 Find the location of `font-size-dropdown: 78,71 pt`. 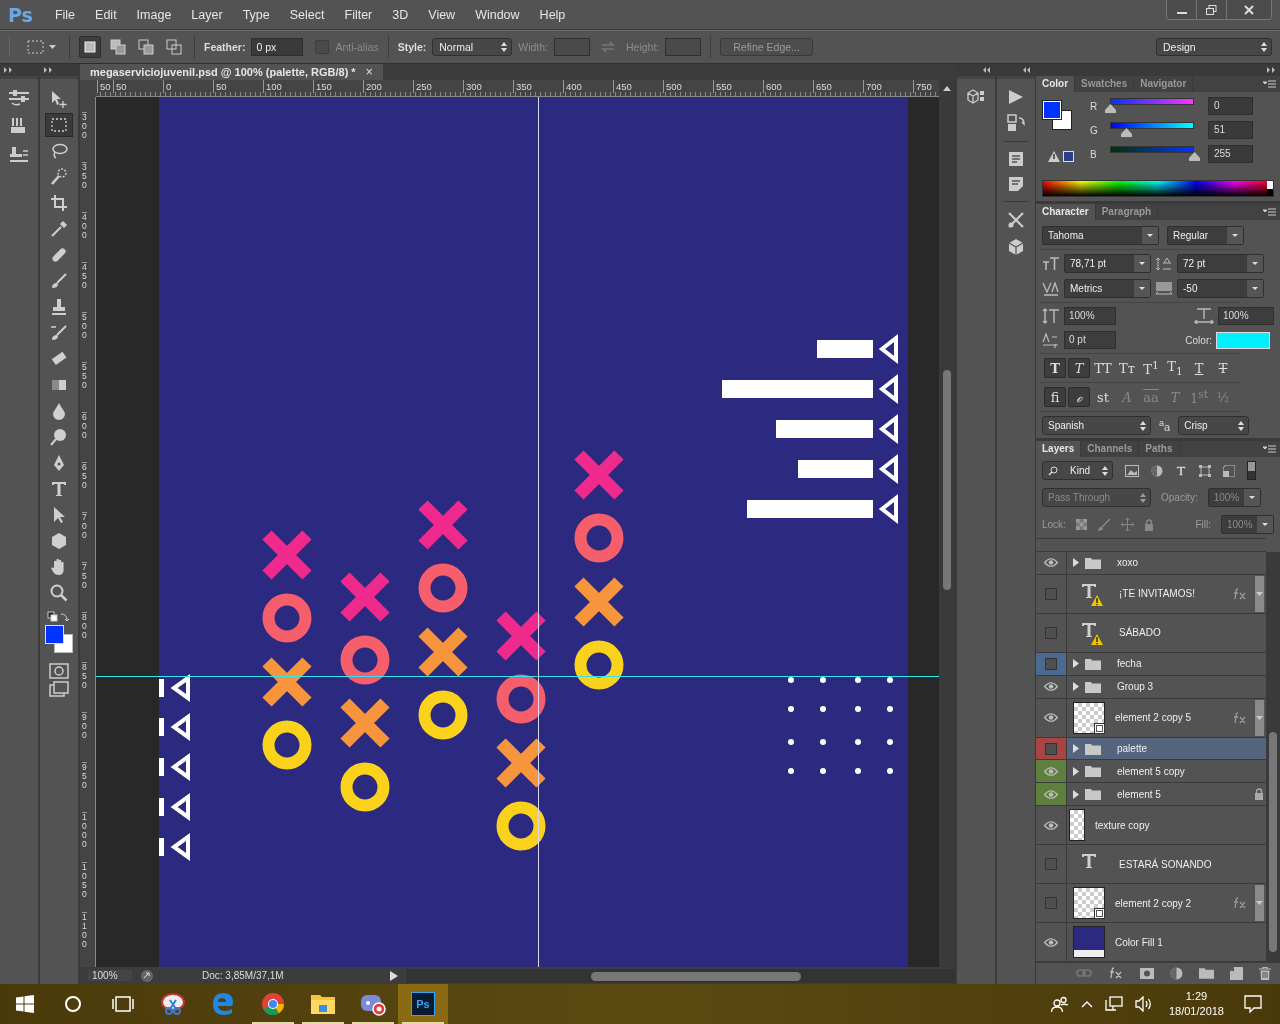

font-size-dropdown: 78,71 pt is located at coordinates (1107, 263).